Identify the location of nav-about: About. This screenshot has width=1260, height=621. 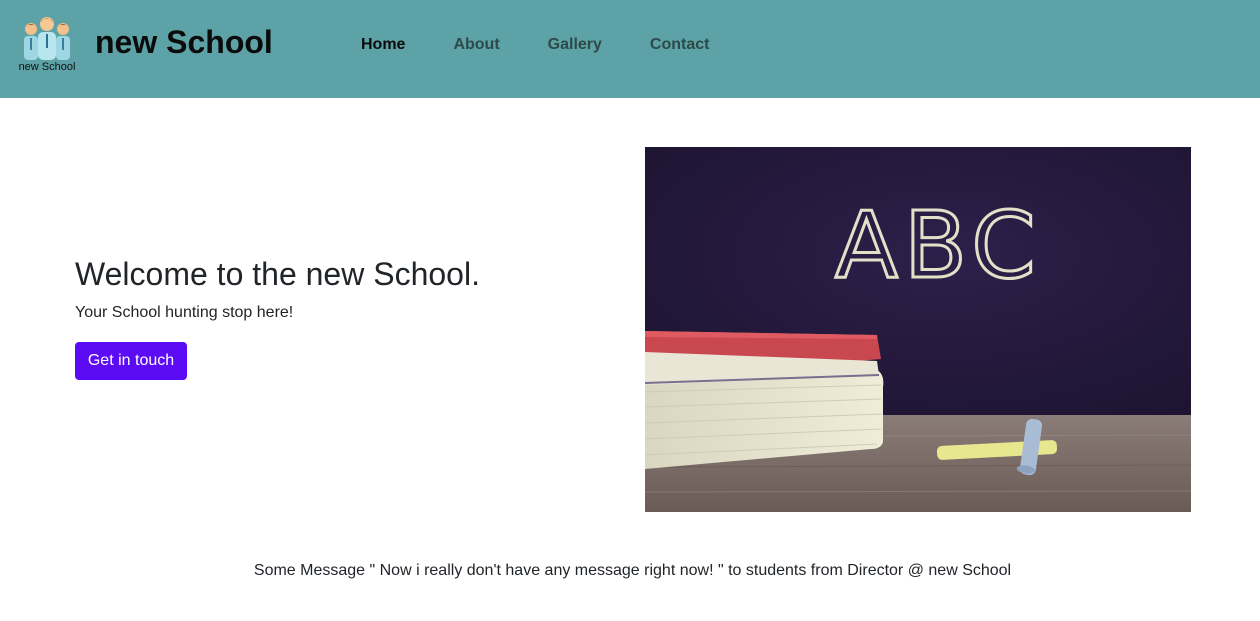
(476, 45).